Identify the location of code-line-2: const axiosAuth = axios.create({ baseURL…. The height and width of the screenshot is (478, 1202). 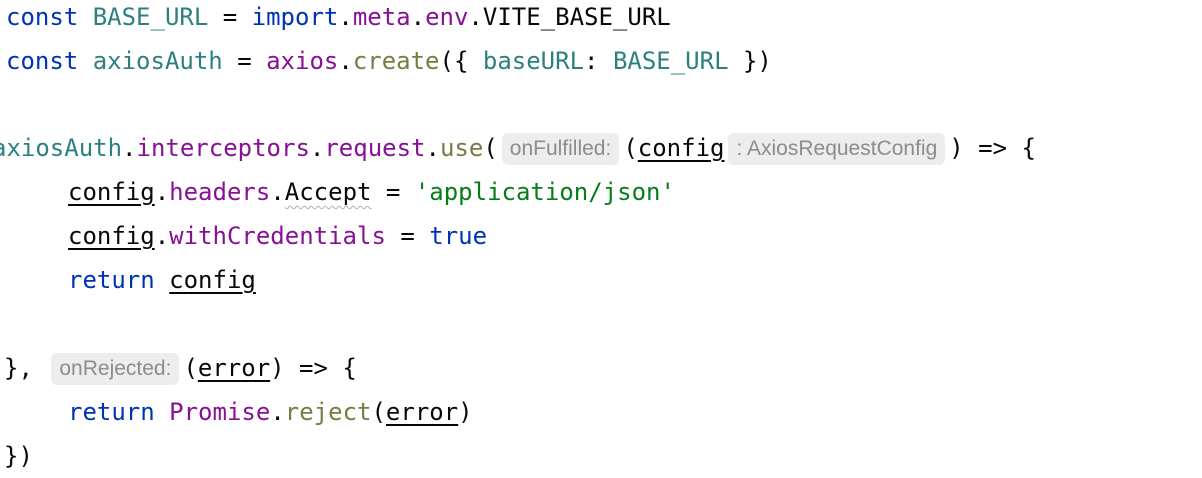
(389, 61).